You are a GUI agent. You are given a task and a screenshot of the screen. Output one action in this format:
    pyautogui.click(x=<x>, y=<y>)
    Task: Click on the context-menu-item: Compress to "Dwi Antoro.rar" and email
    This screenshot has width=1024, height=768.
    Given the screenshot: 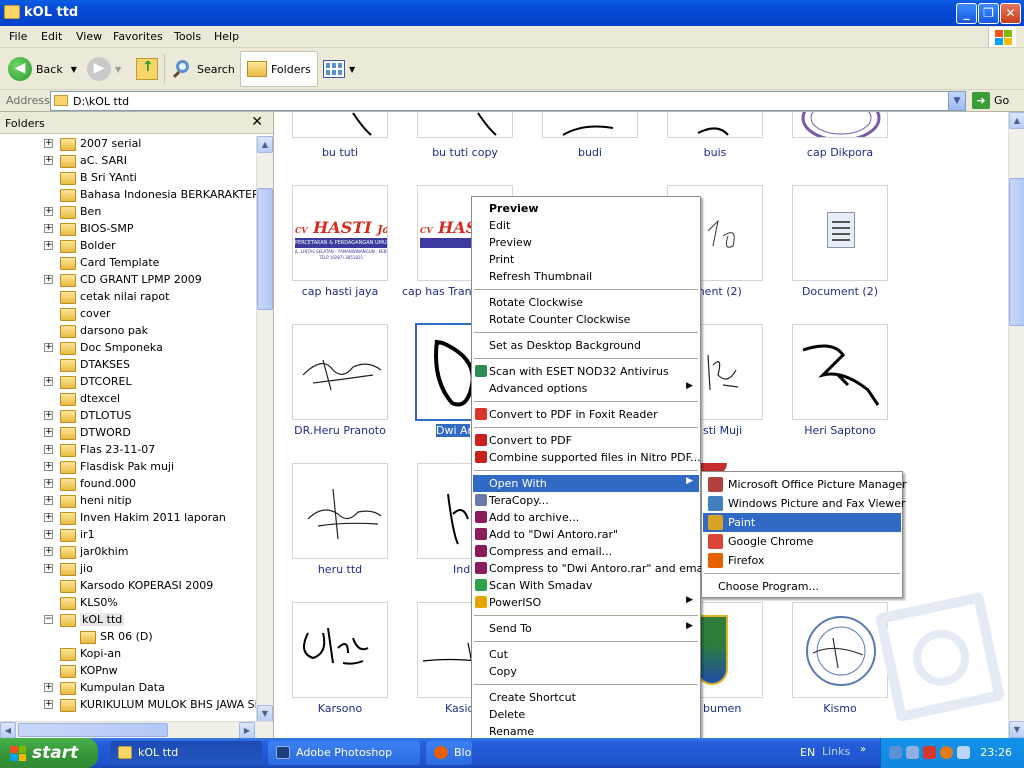 What is the action you would take?
    pyautogui.click(x=591, y=568)
    